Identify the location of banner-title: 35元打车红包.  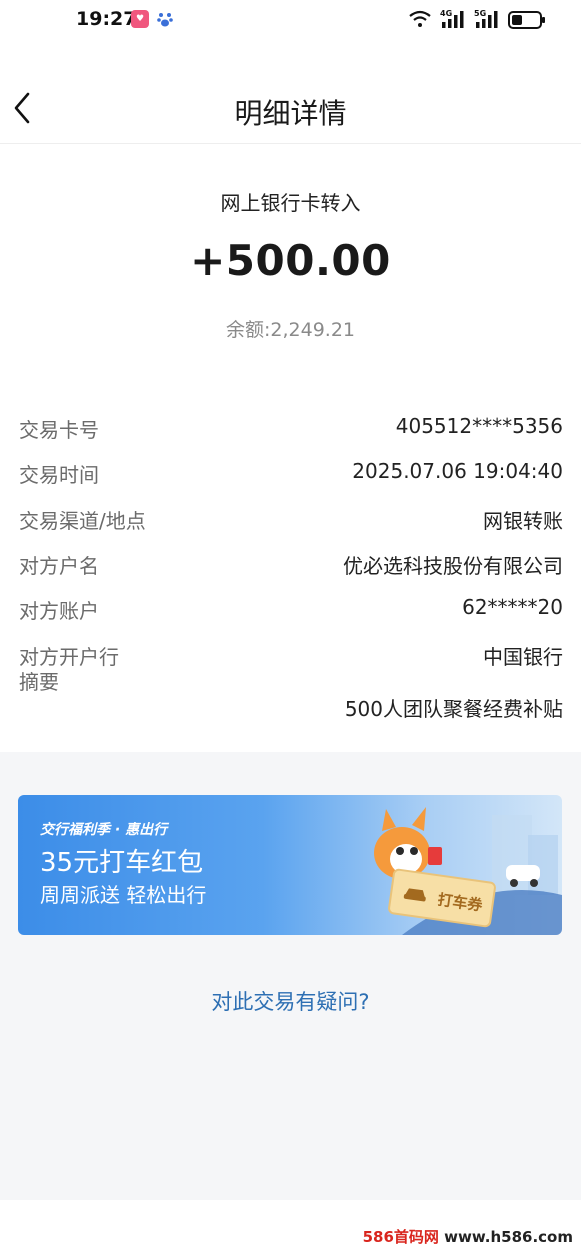
(122, 863).